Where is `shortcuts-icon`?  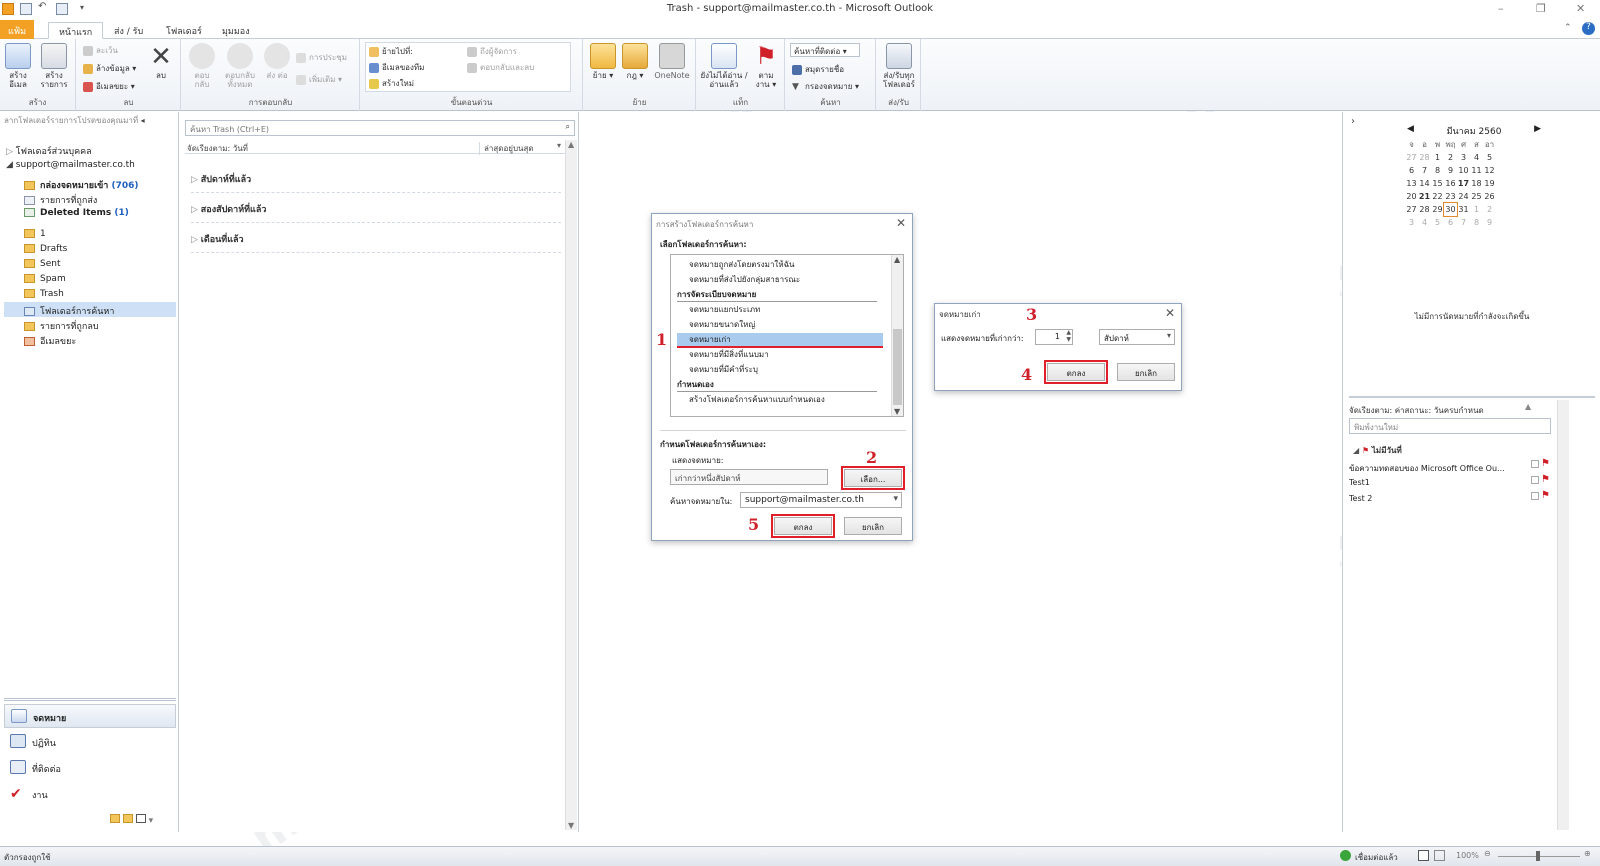
shortcuts-icon is located at coordinates (140, 818).